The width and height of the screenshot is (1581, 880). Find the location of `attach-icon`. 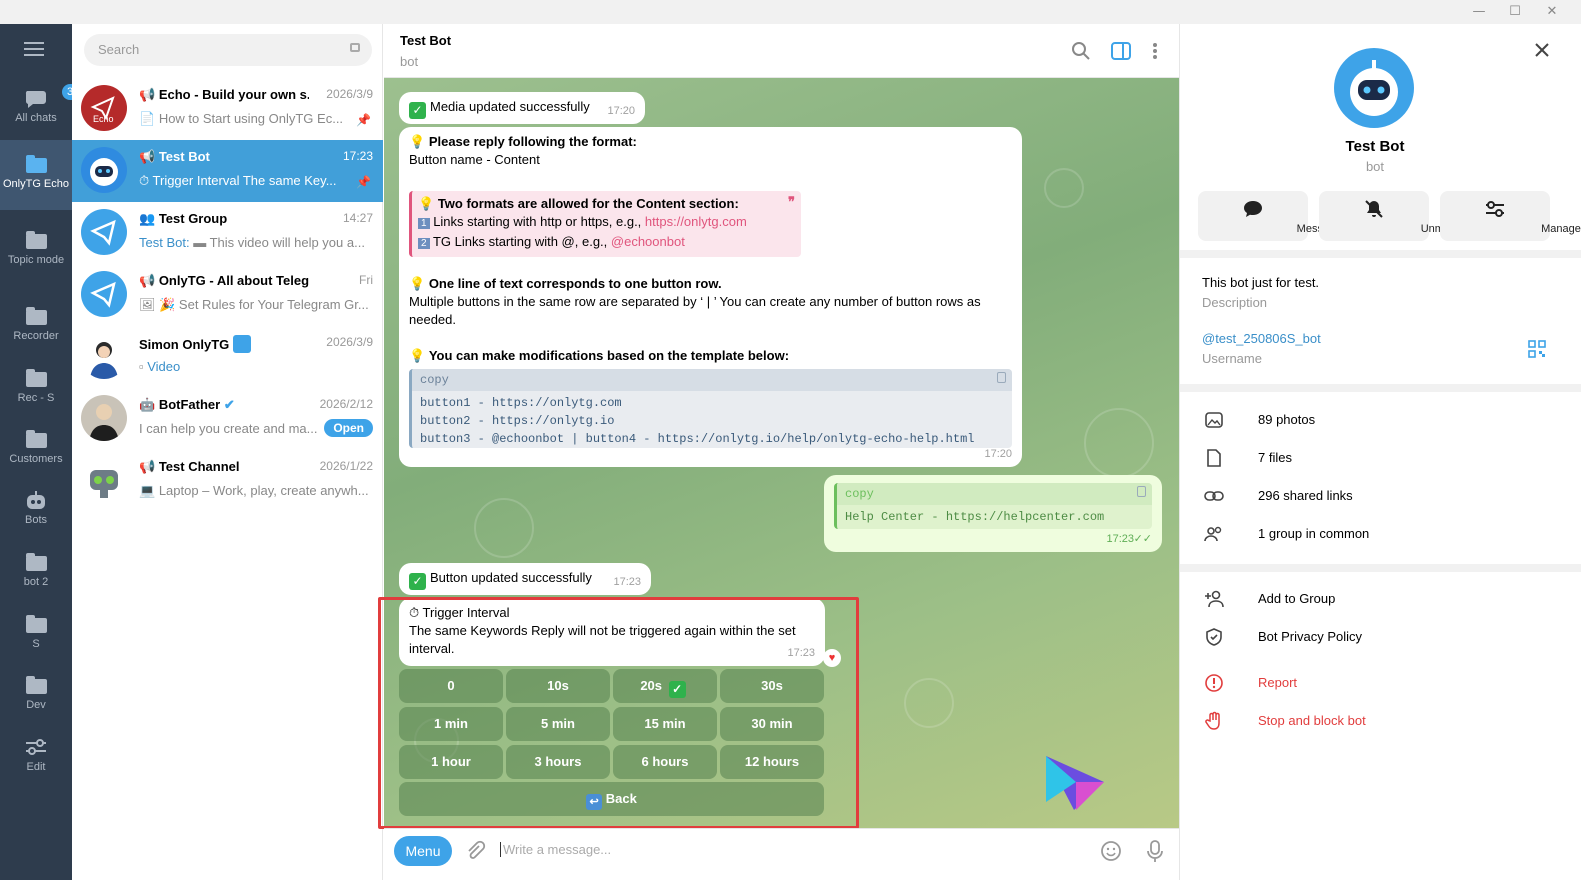

attach-icon is located at coordinates (475, 851).